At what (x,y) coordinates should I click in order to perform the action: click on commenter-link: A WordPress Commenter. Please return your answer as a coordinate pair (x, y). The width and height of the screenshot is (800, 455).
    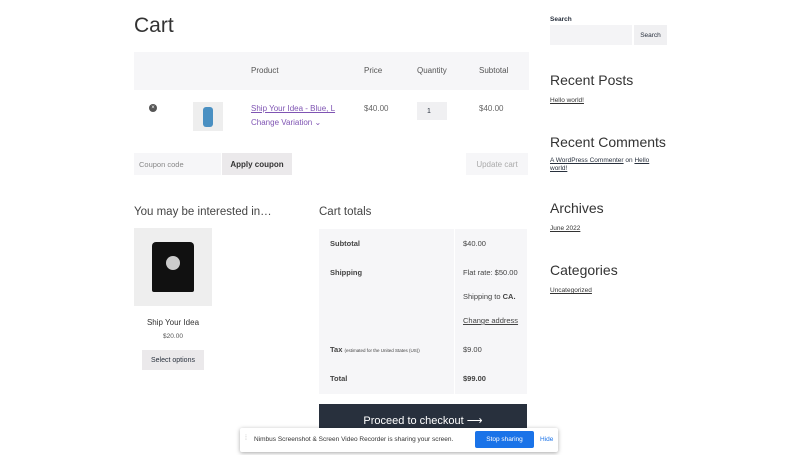
    Looking at the image, I should click on (587, 160).